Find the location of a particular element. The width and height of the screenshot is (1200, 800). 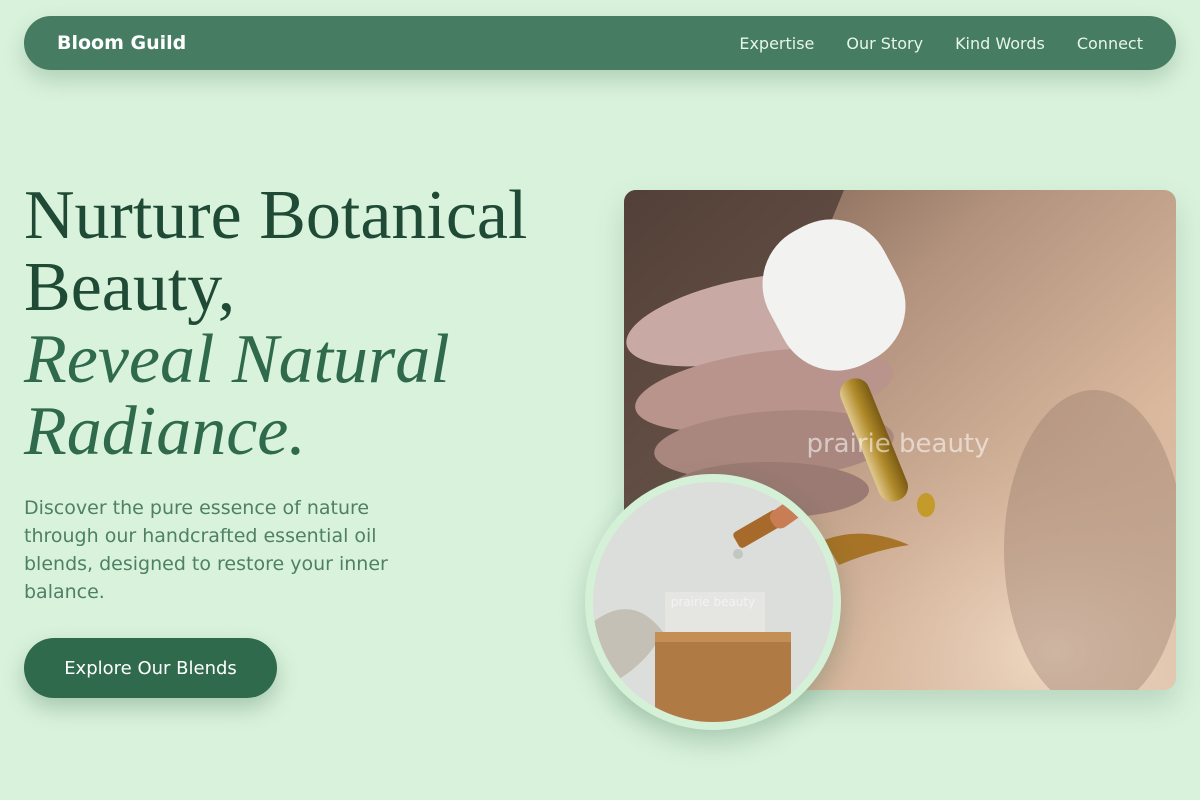

explore-blends-button: Explore Our Blends is located at coordinates (150, 668).